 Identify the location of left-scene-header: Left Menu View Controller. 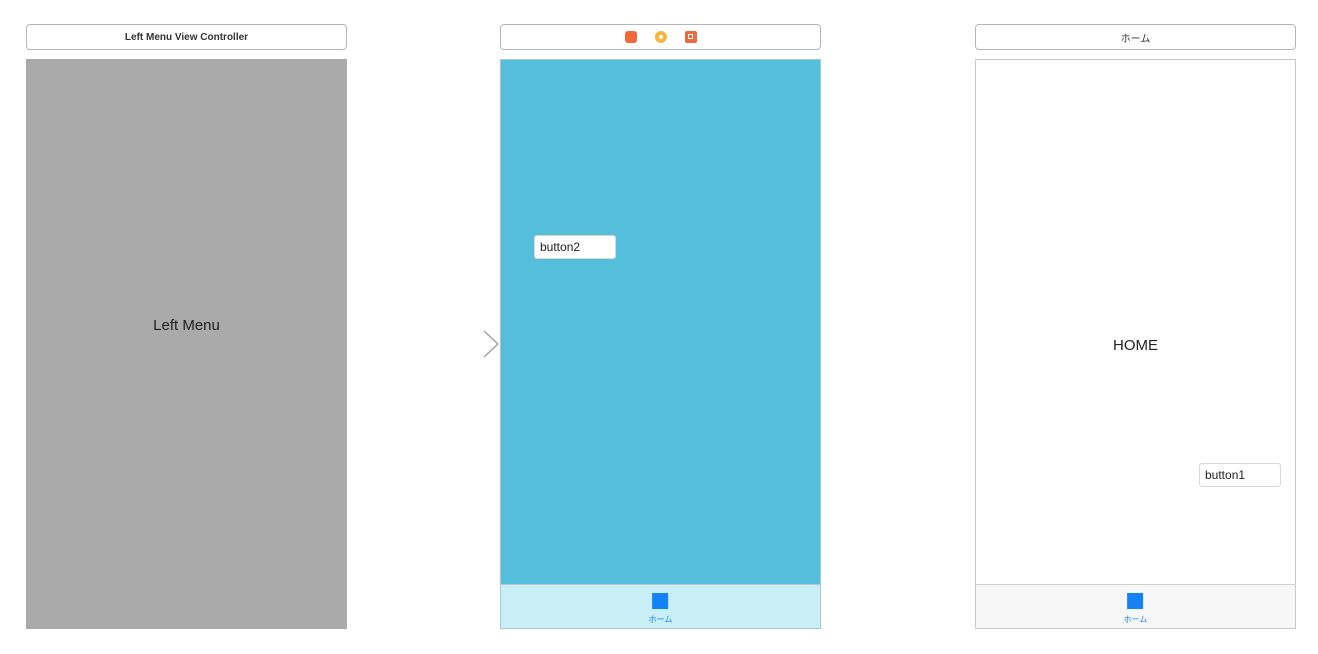
(186, 37).